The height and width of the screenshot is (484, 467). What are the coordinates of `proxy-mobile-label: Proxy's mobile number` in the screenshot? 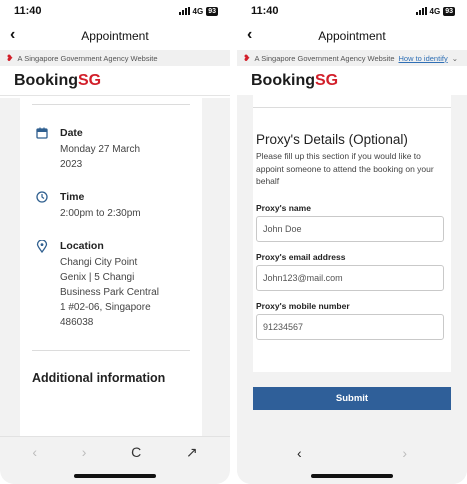 It's located at (303, 305).